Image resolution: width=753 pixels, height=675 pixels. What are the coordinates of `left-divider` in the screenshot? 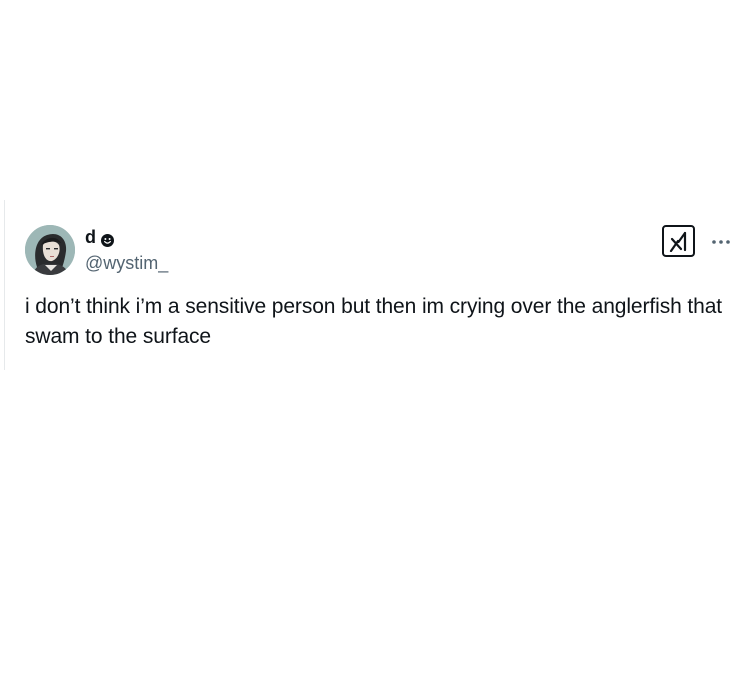 It's located at (4, 285).